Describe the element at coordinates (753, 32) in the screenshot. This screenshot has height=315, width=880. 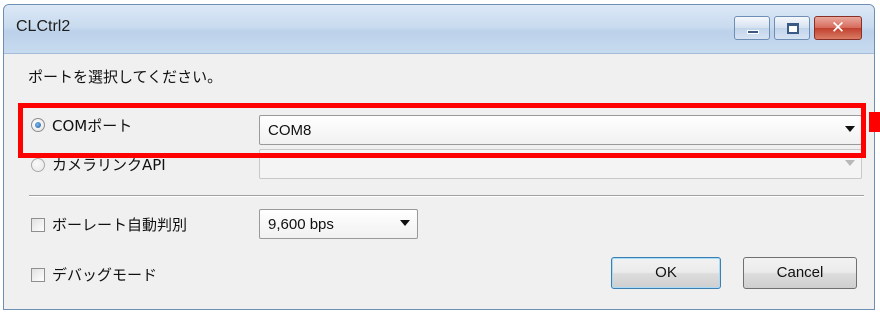
I see `minimize-icon` at that location.